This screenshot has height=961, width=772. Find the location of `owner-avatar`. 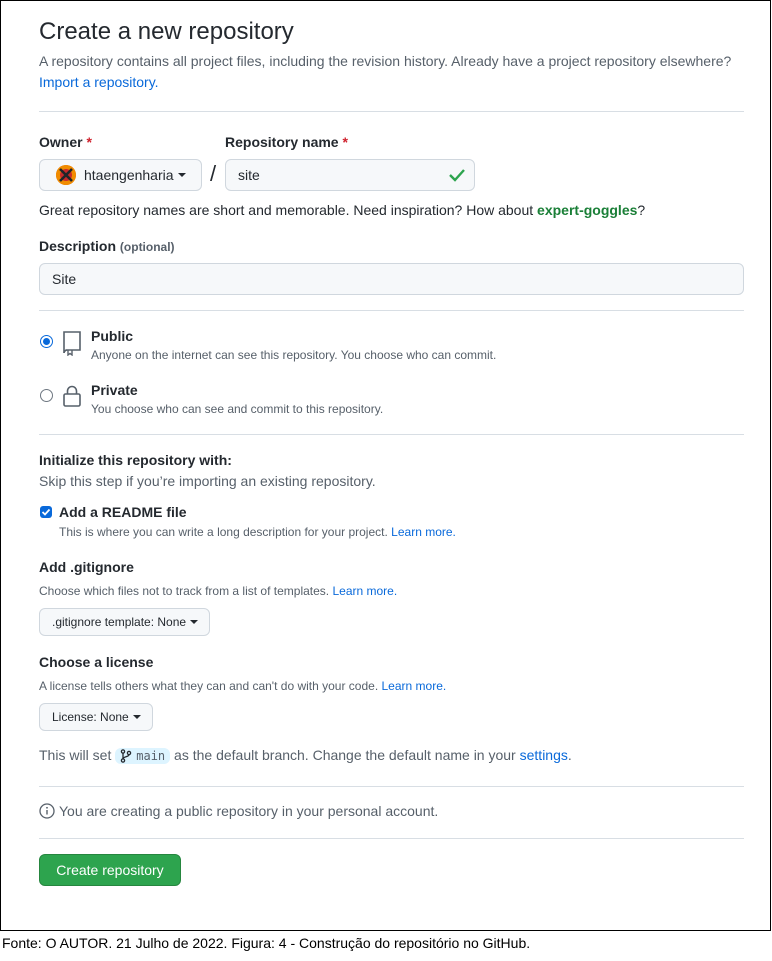

owner-avatar is located at coordinates (66, 175).